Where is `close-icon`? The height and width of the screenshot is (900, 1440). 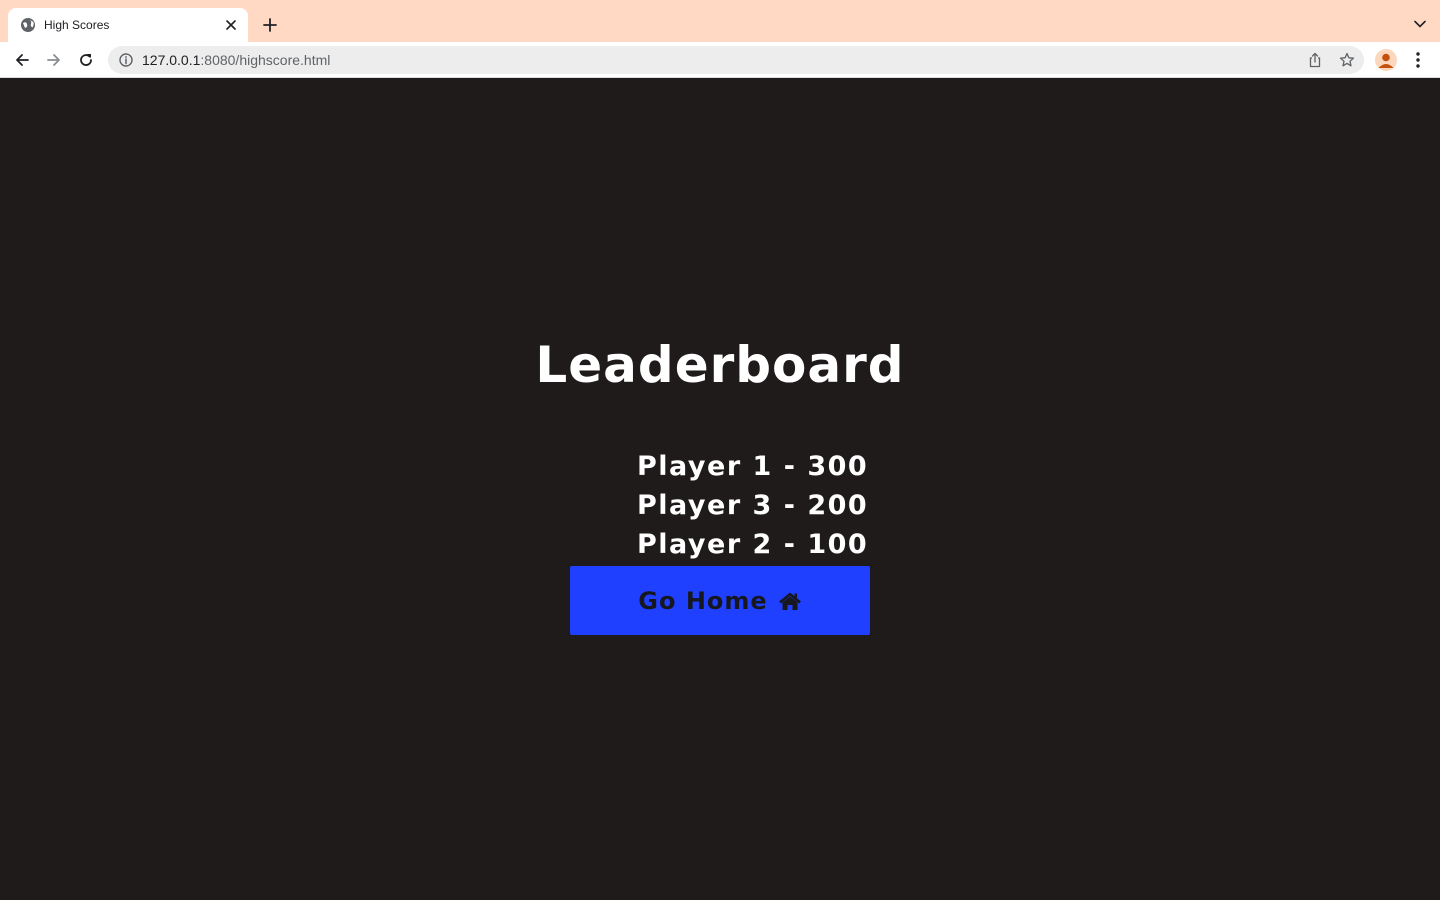
close-icon is located at coordinates (231, 25).